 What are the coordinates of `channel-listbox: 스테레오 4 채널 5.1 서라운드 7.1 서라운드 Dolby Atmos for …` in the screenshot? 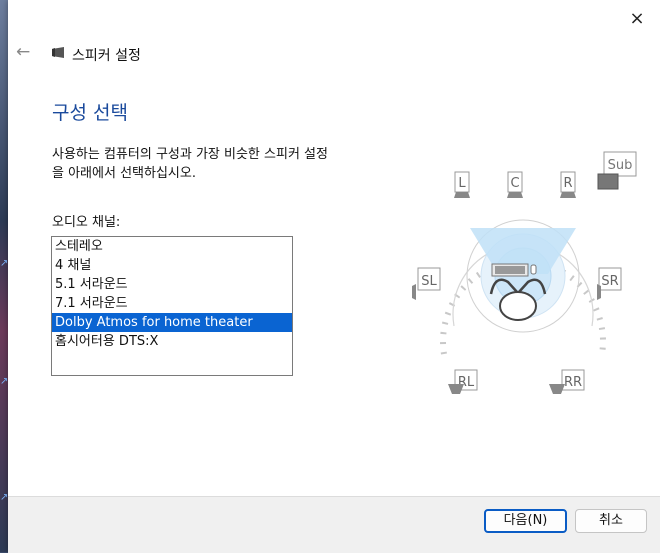 It's located at (172, 306).